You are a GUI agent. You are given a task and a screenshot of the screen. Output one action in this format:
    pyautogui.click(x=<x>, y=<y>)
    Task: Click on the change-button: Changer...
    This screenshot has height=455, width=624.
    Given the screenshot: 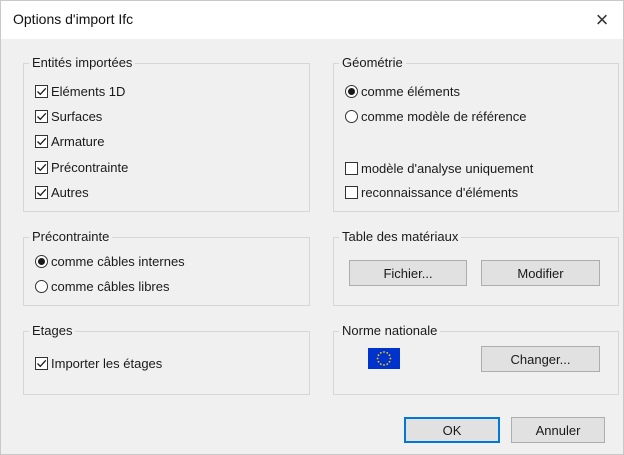 What is the action you would take?
    pyautogui.click(x=540, y=359)
    